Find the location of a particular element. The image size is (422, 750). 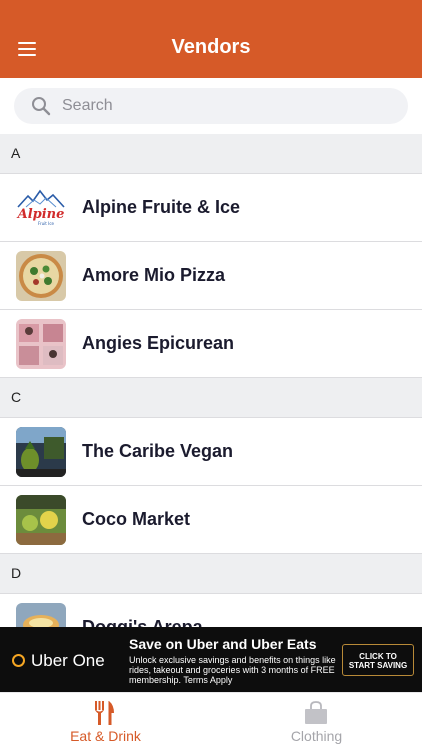

search-input is located at coordinates (222, 106).